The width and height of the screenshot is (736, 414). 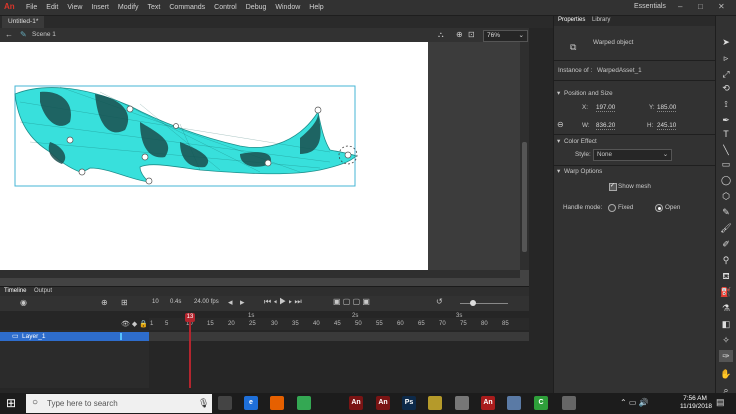 What do you see at coordinates (462, 403) in the screenshot?
I see `app-icon-grey` at bounding box center [462, 403].